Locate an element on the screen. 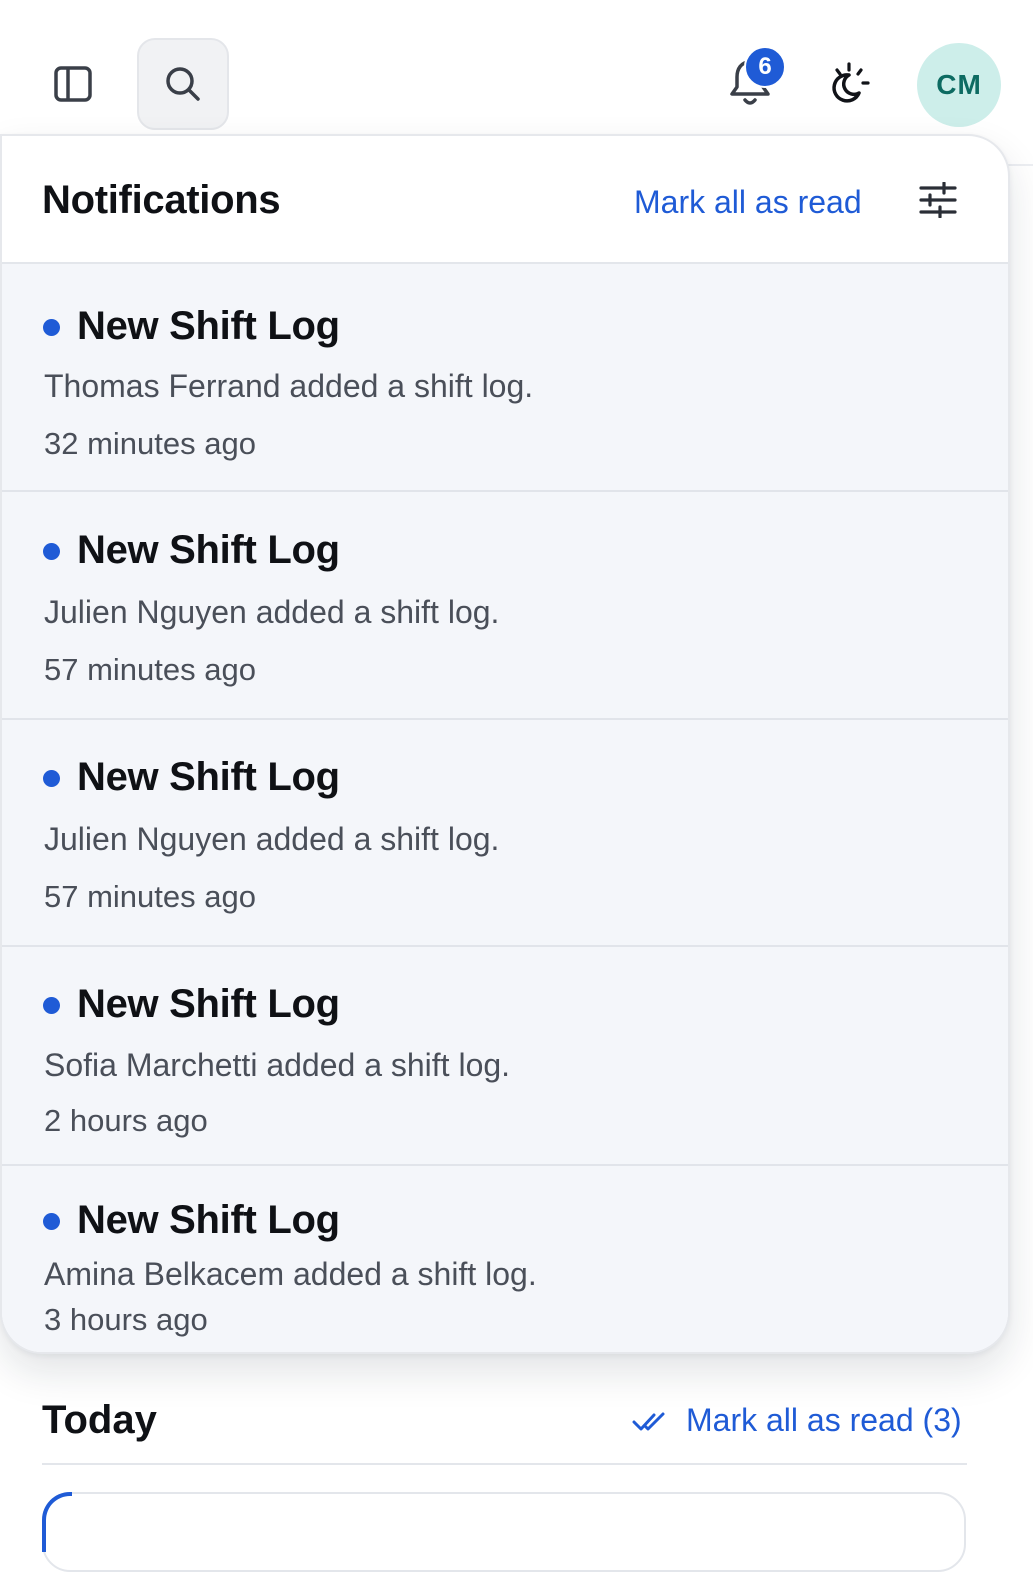 The height and width of the screenshot is (1572, 1033). today-divider is located at coordinates (504, 1464).